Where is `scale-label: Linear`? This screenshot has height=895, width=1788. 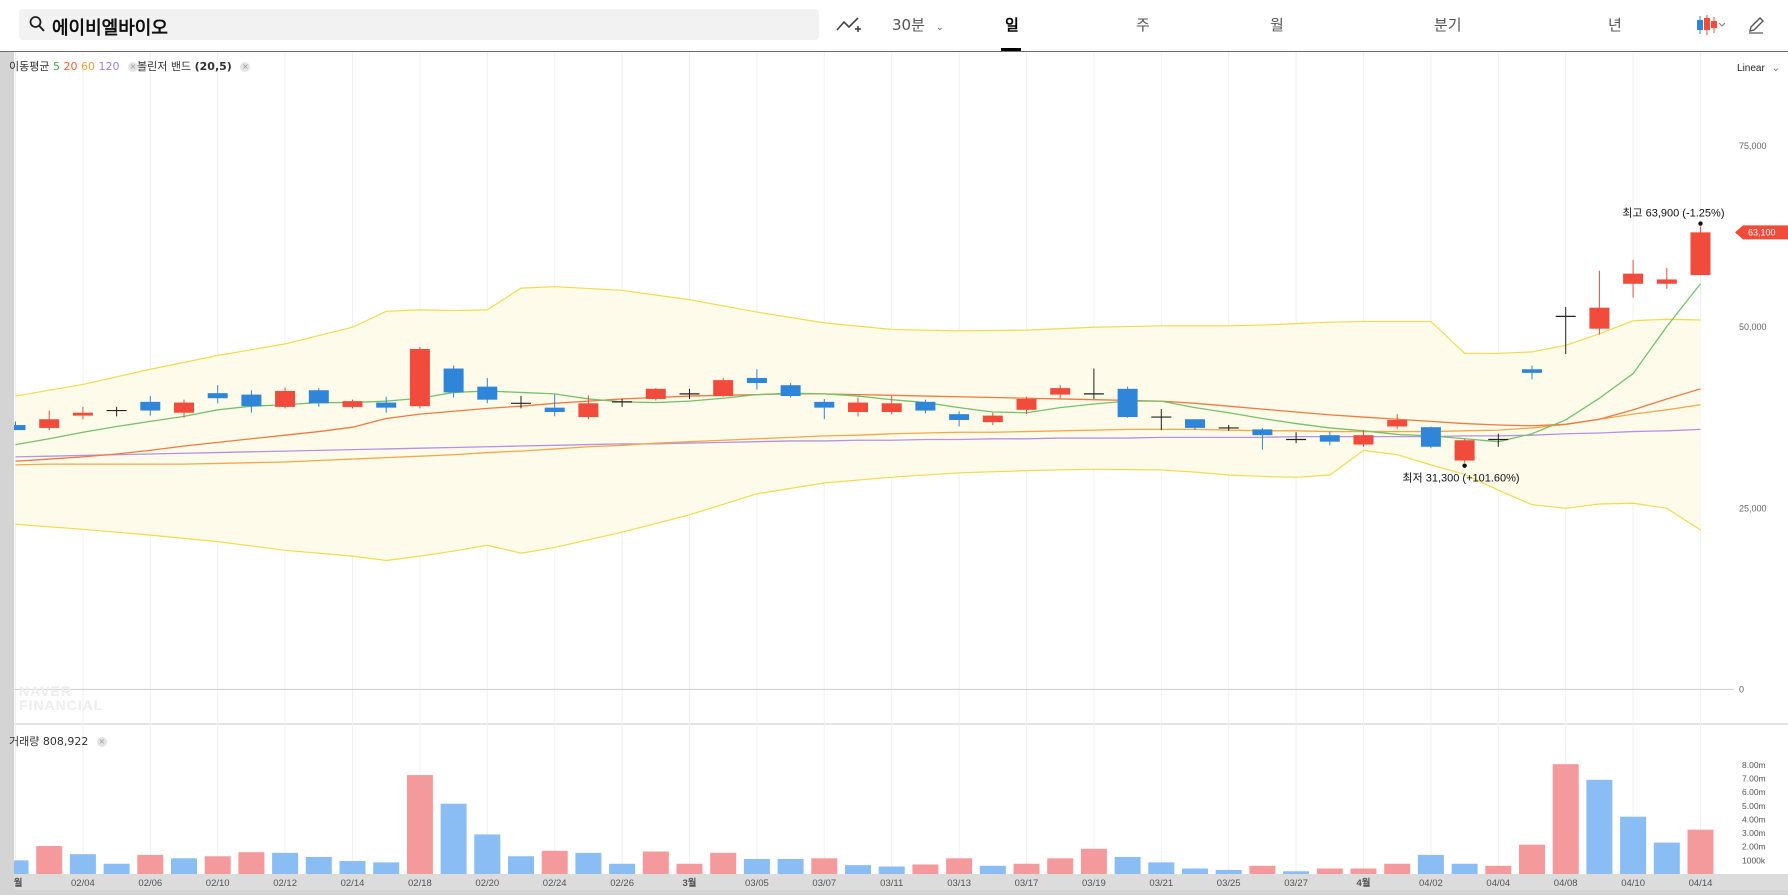
scale-label: Linear is located at coordinates (1751, 68).